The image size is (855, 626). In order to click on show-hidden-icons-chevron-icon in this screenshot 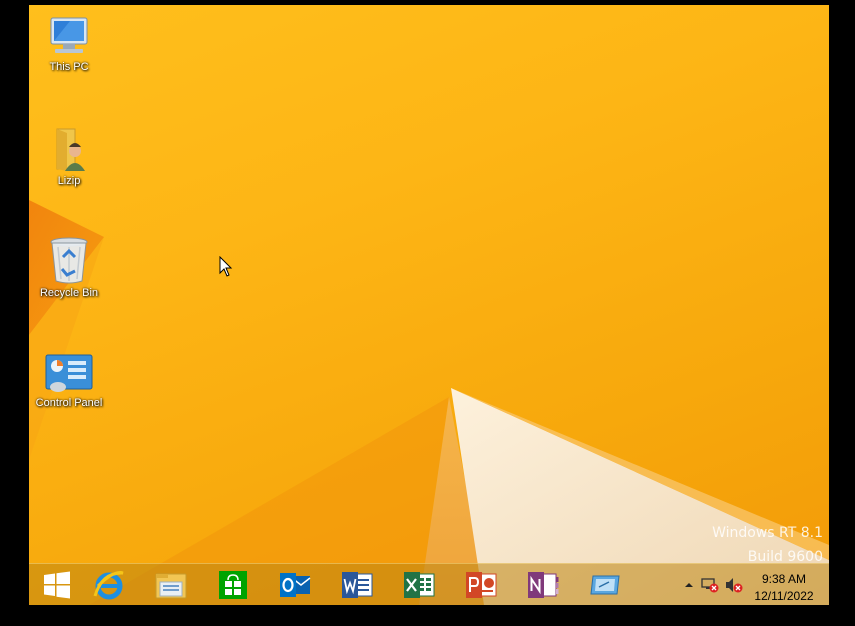, I will do `click(689, 585)`.